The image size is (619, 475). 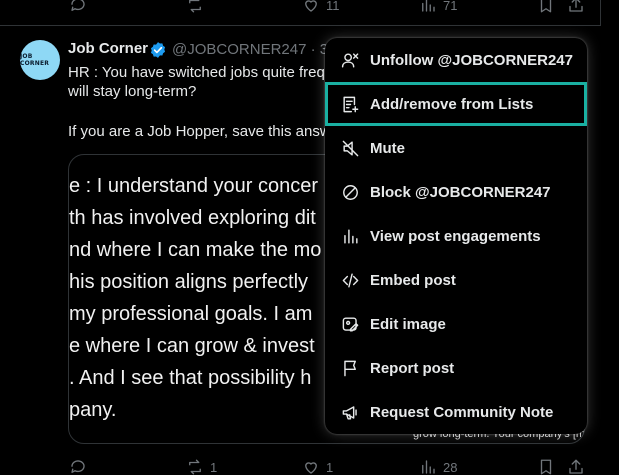 What do you see at coordinates (456, 192) in the screenshot?
I see `menu-item-block: Block @JOBCORNER247` at bounding box center [456, 192].